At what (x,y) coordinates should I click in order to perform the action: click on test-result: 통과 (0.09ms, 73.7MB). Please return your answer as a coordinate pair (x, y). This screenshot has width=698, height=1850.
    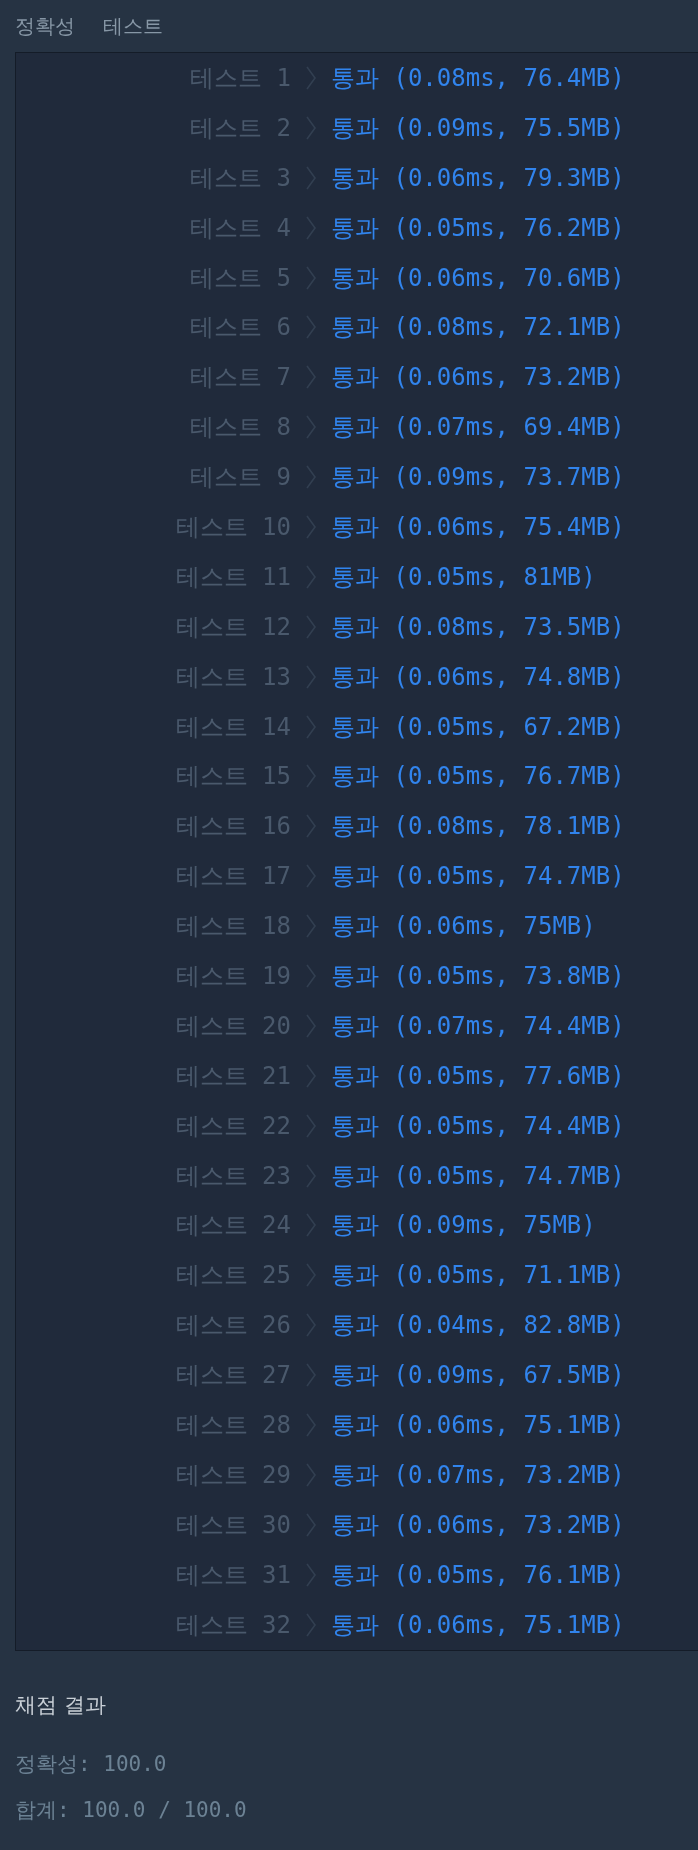
    Looking at the image, I should click on (478, 478).